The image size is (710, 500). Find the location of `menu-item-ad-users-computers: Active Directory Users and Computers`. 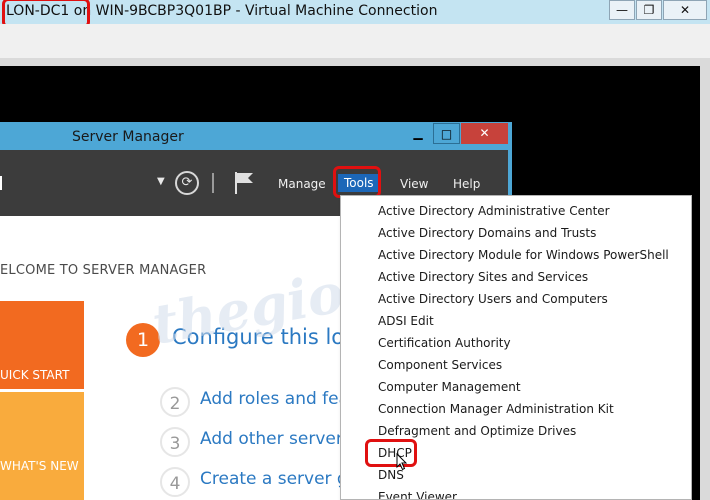

menu-item-ad-users-computers: Active Directory Users and Computers is located at coordinates (516, 299).